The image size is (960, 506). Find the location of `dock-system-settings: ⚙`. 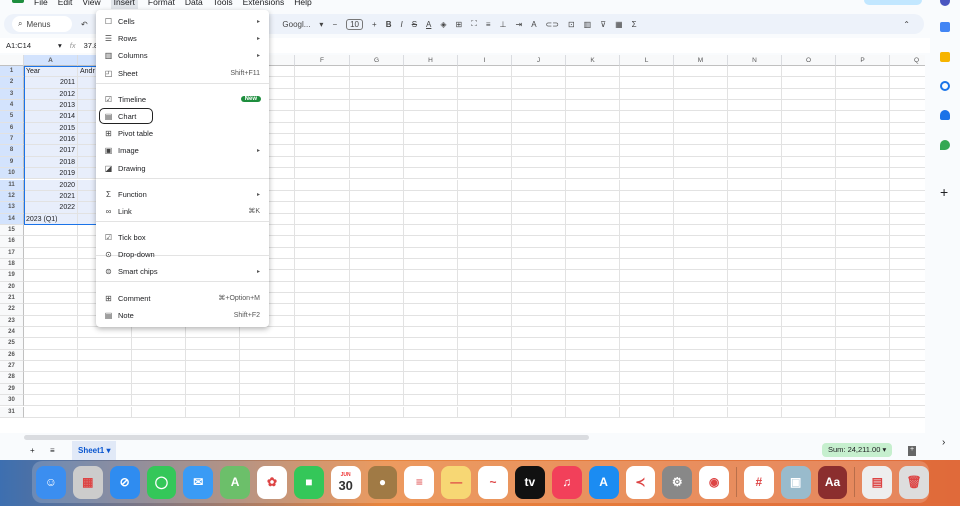

dock-system-settings: ⚙ is located at coordinates (677, 482).